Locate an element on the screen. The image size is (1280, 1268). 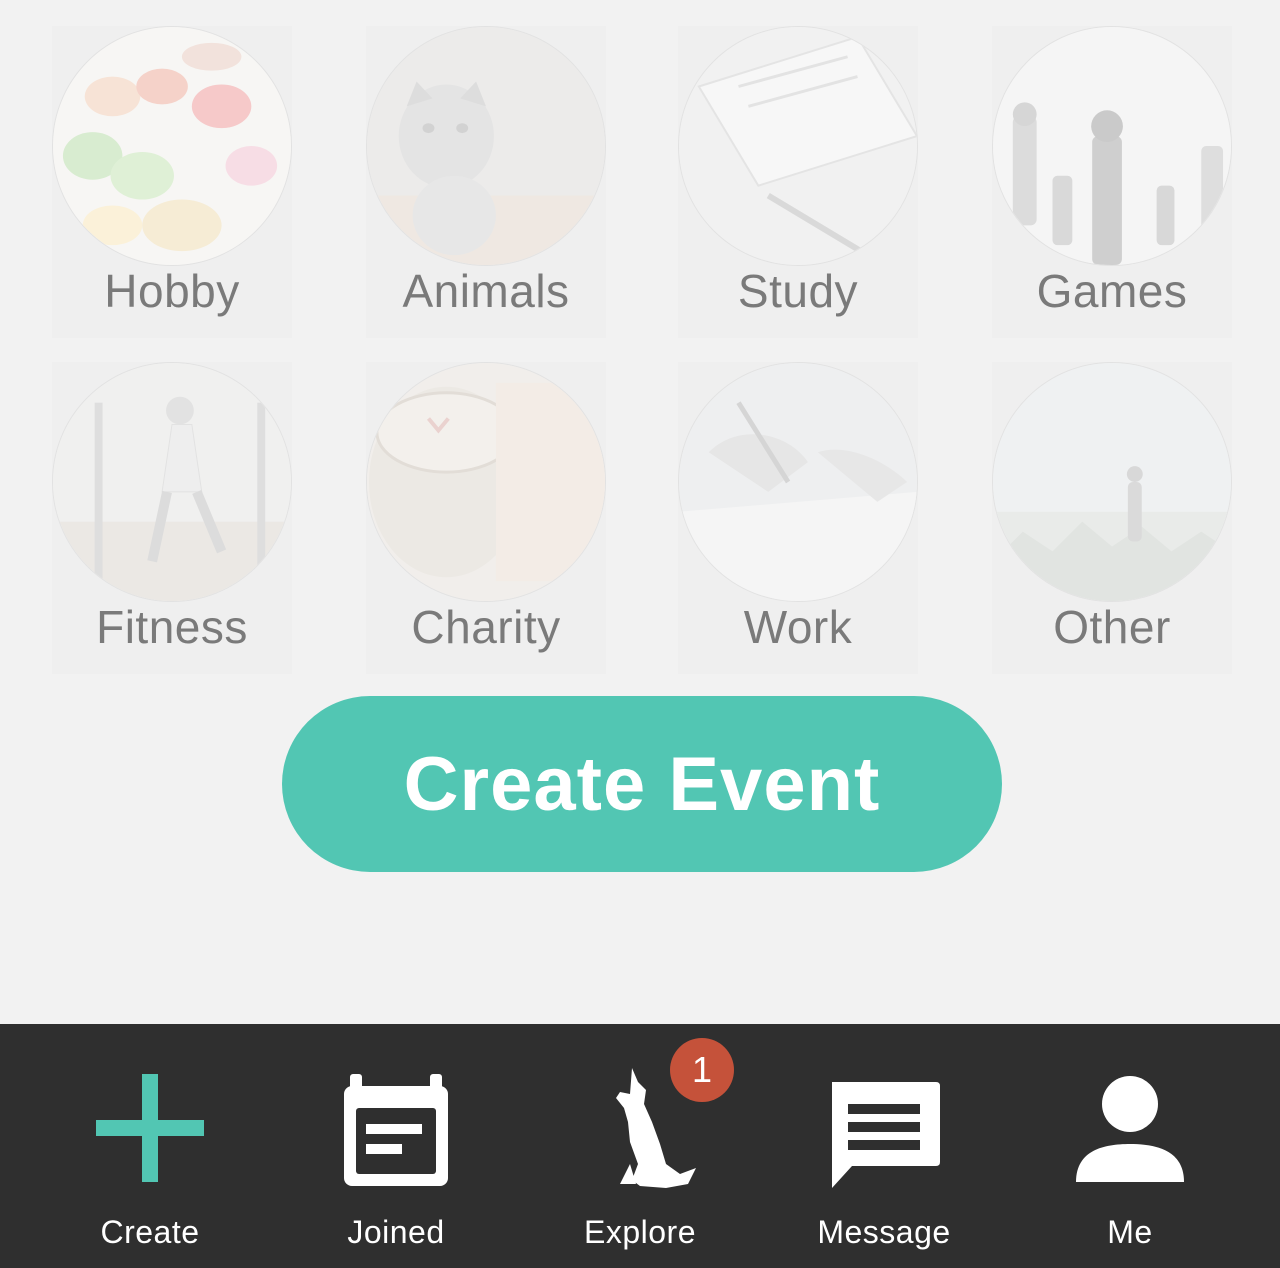
explore-notification-badge: 1 is located at coordinates (702, 1070).